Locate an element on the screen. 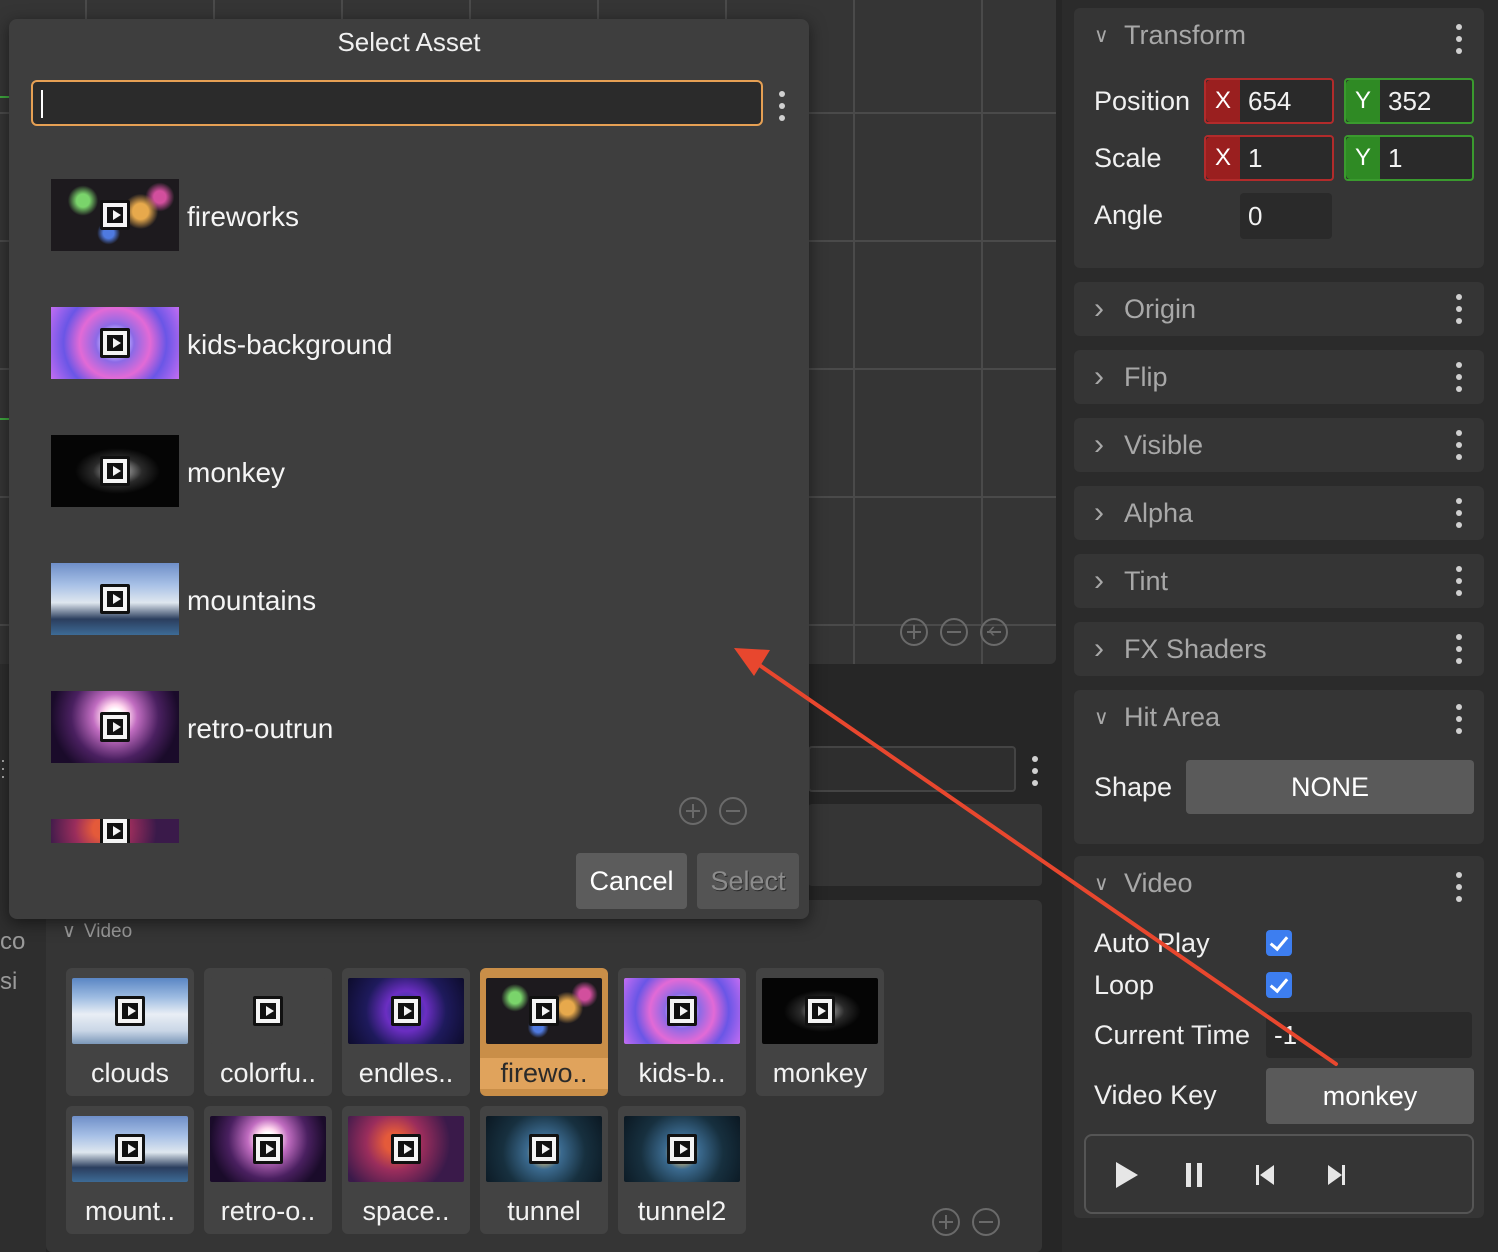 The width and height of the screenshot is (1498, 1252). angle-field: 0 is located at coordinates (1286, 216).